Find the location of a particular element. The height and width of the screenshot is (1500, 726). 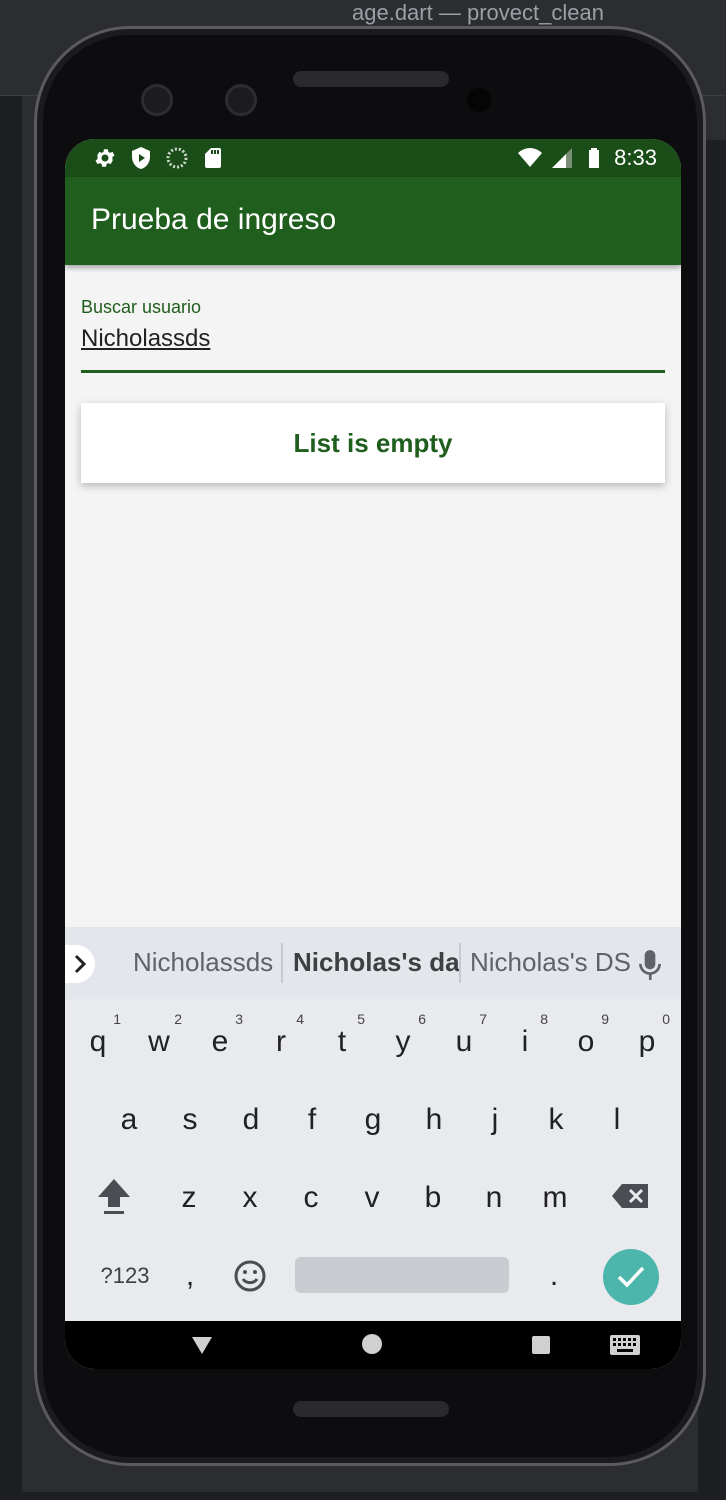

key-number-hint: 1 is located at coordinates (117, 1019).